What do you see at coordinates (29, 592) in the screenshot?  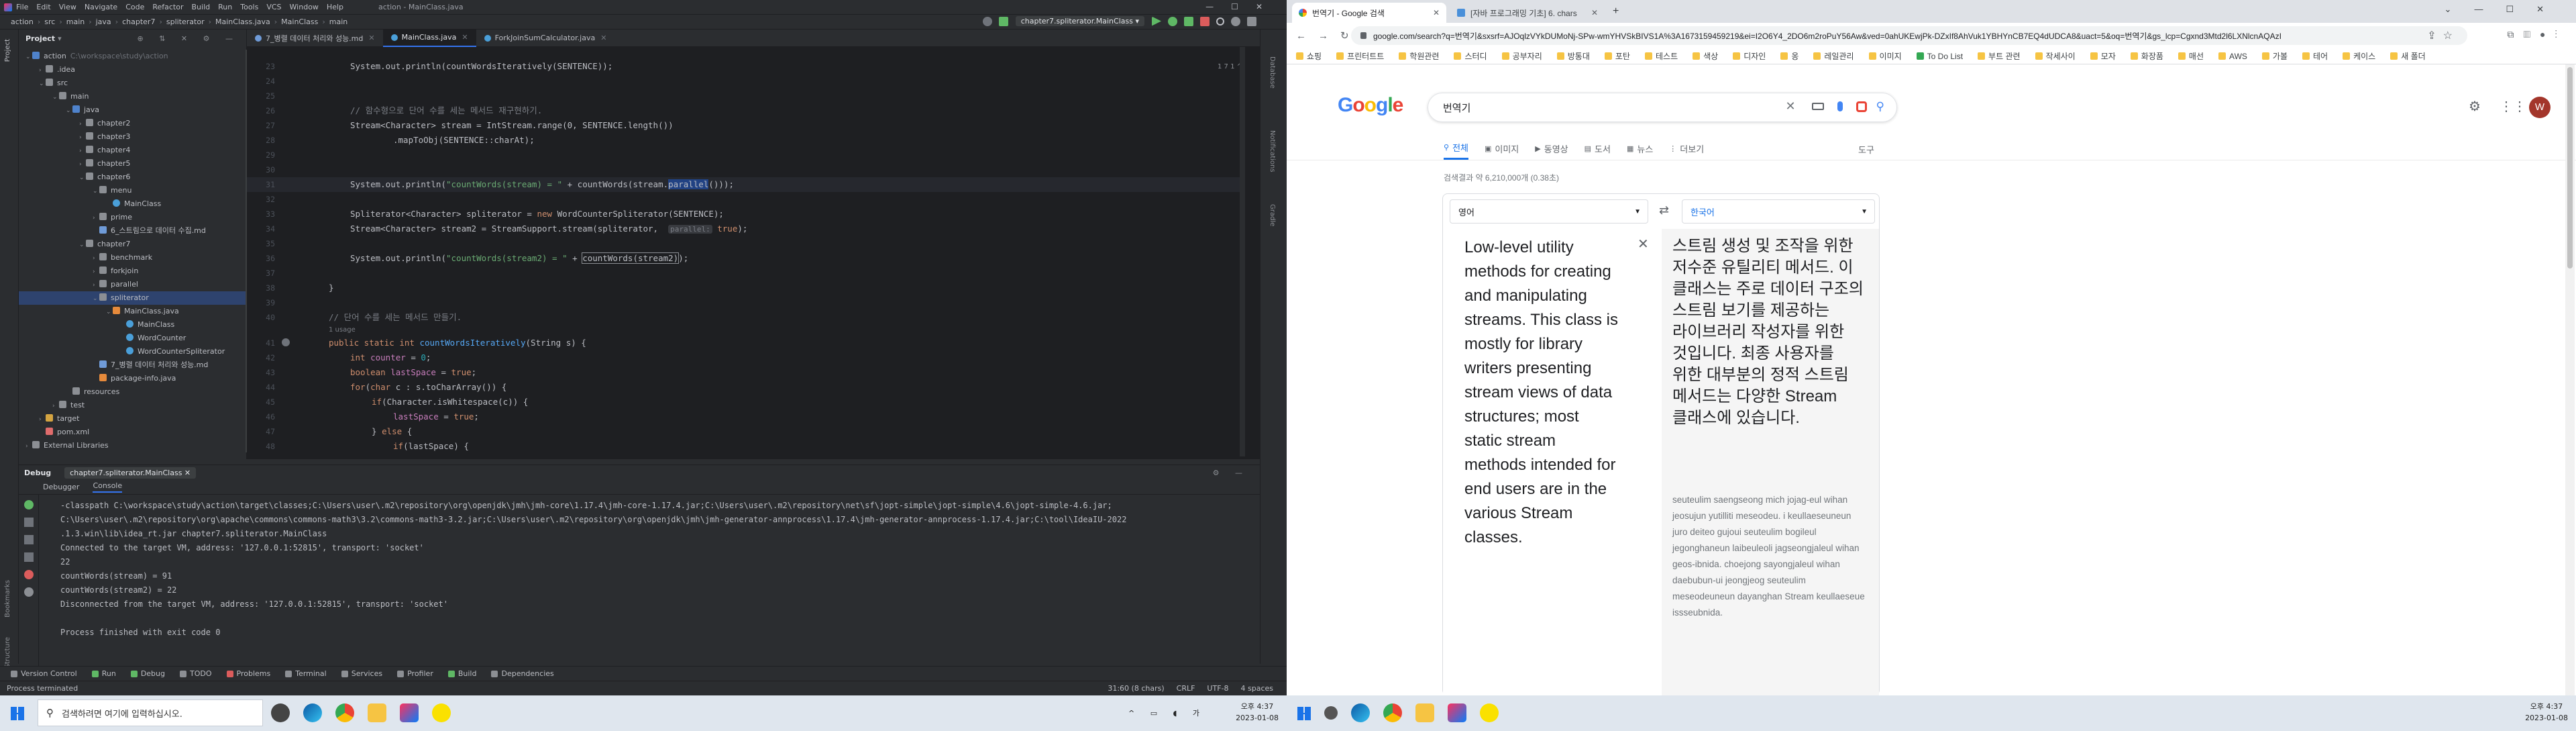 I see `mute-breakpoints-icon` at bounding box center [29, 592].